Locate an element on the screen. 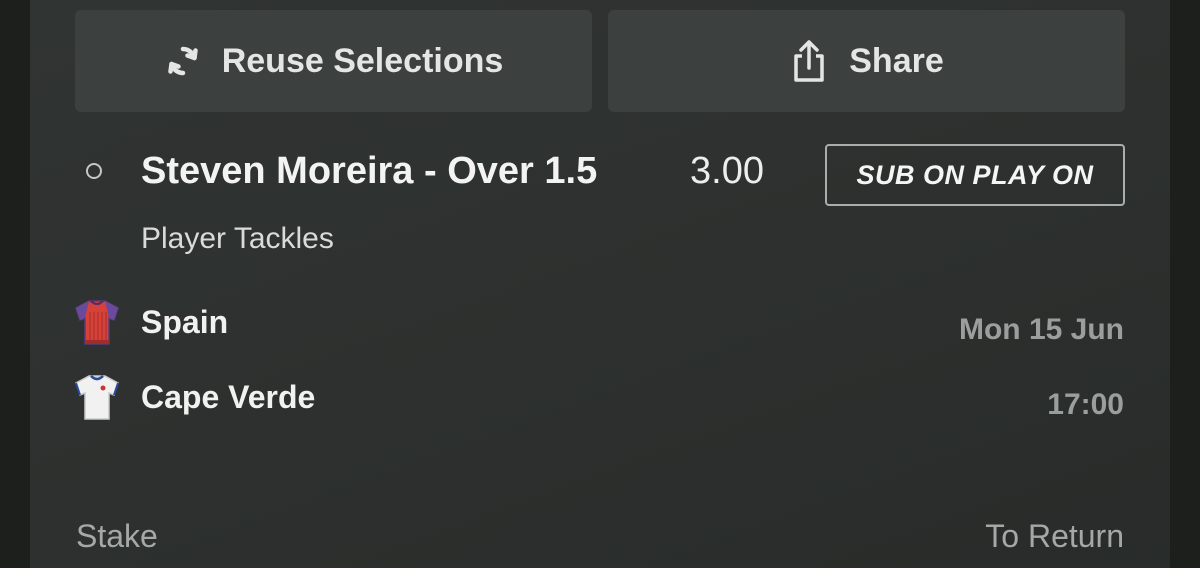  reuse-selections-label: Reuse Selections is located at coordinates (362, 60).